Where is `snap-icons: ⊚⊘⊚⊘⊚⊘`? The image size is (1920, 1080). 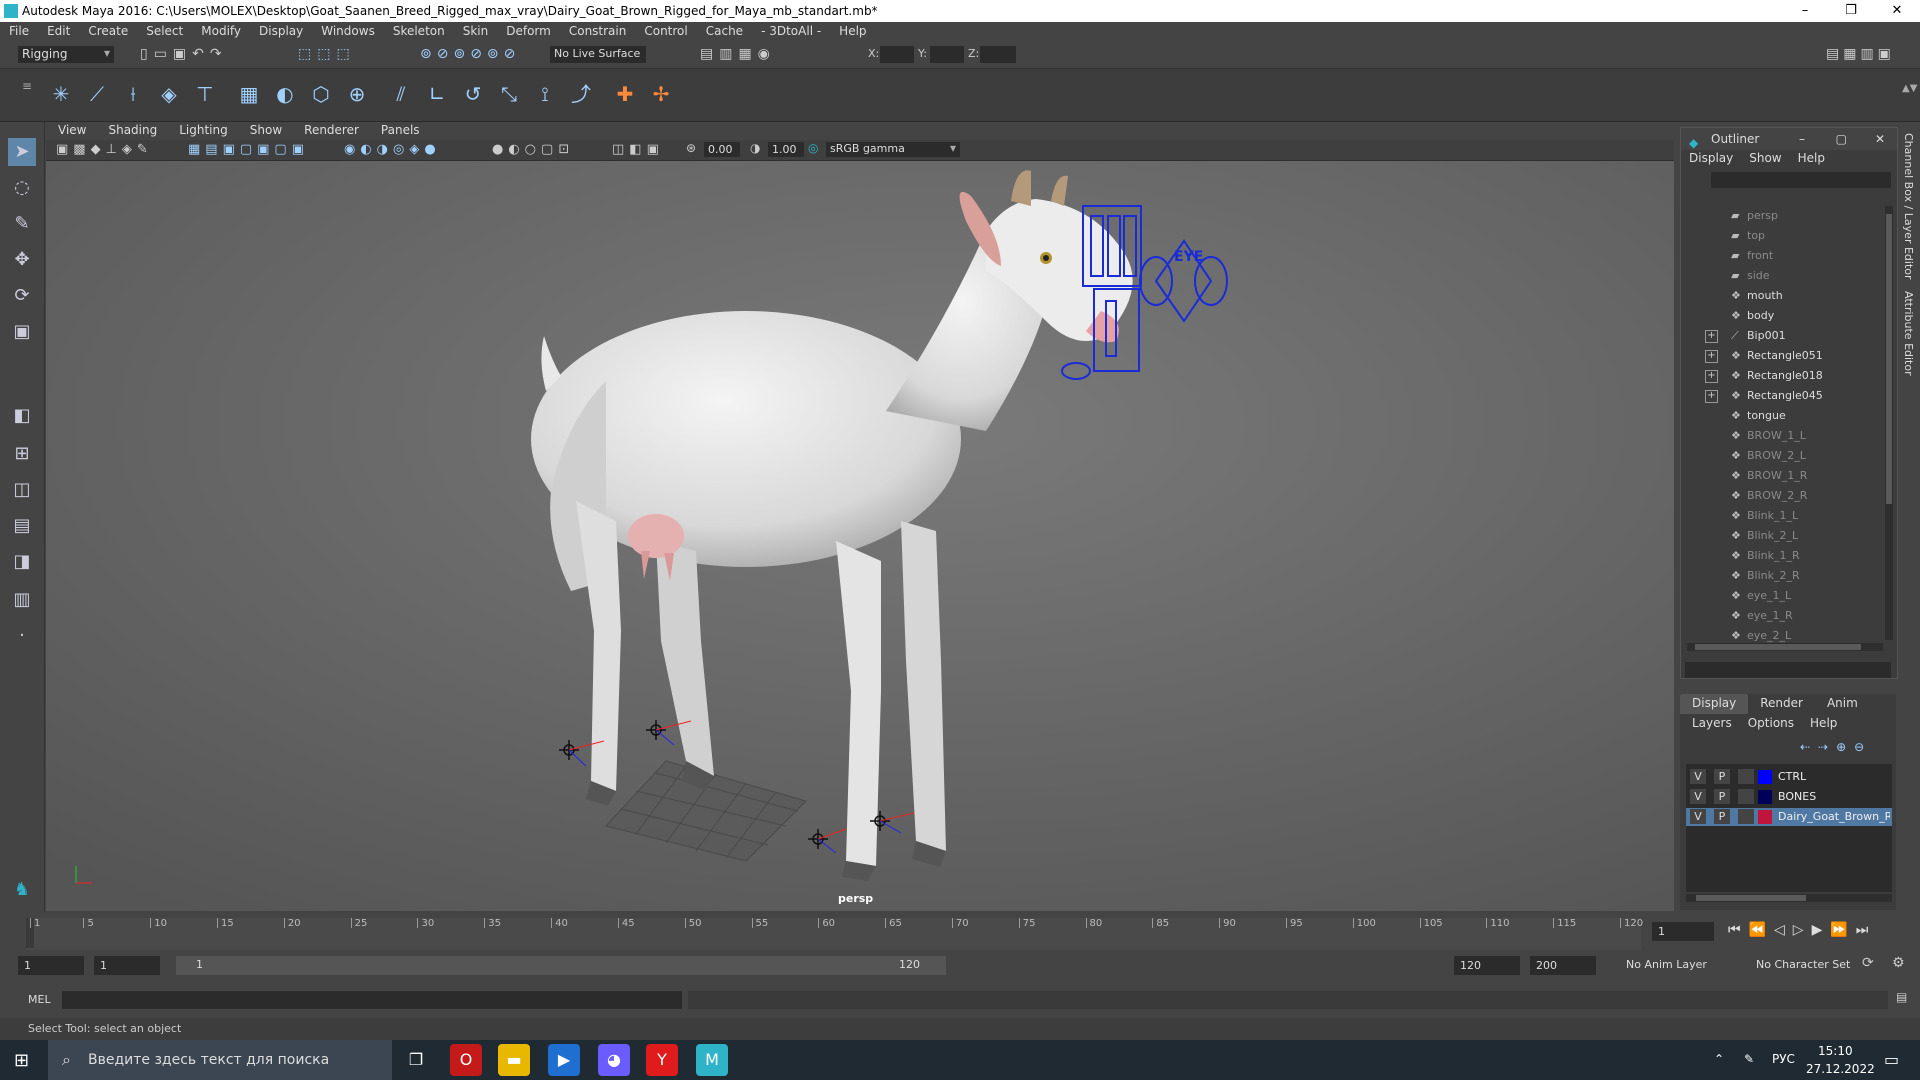
snap-icons: ⊚⊘⊚⊘⊚⊘ is located at coordinates (470, 54).